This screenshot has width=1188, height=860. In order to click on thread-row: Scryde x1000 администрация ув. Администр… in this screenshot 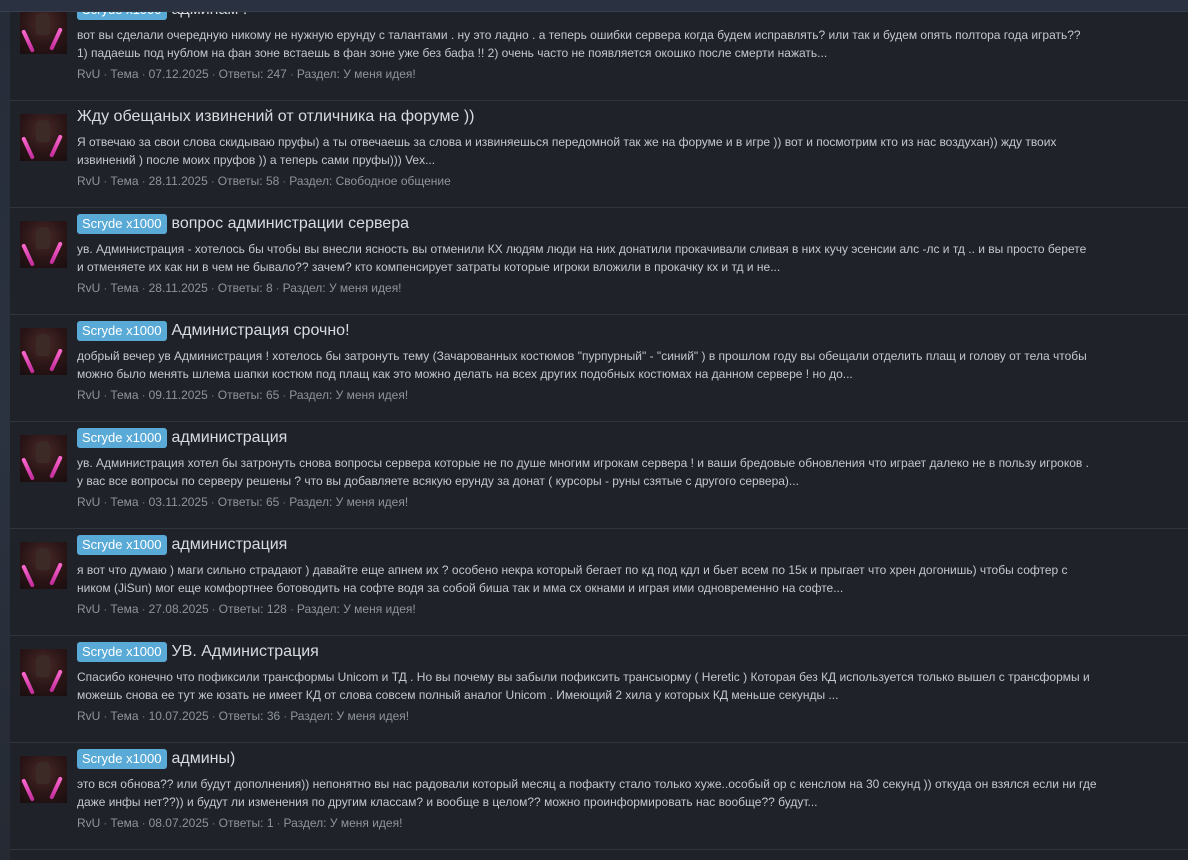, I will do `click(599, 476)`.